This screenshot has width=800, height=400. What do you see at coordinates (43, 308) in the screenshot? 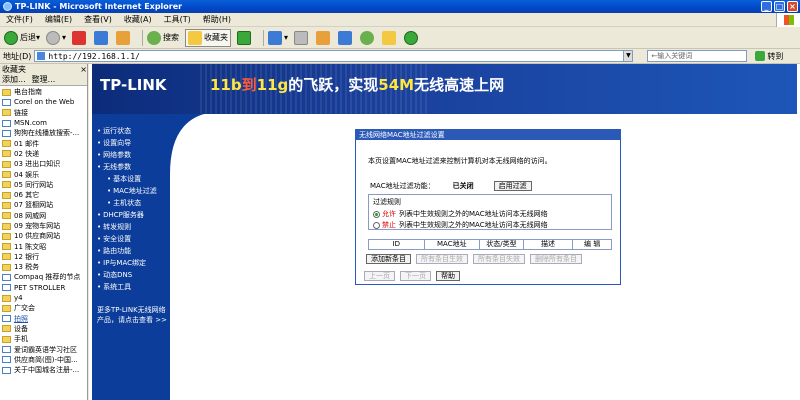
I see `favorite-item: 广交会` at bounding box center [43, 308].